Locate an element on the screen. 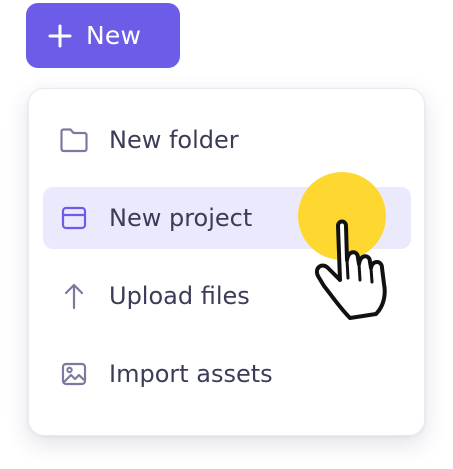 The image size is (453, 469). new-button: New is located at coordinates (103, 35).